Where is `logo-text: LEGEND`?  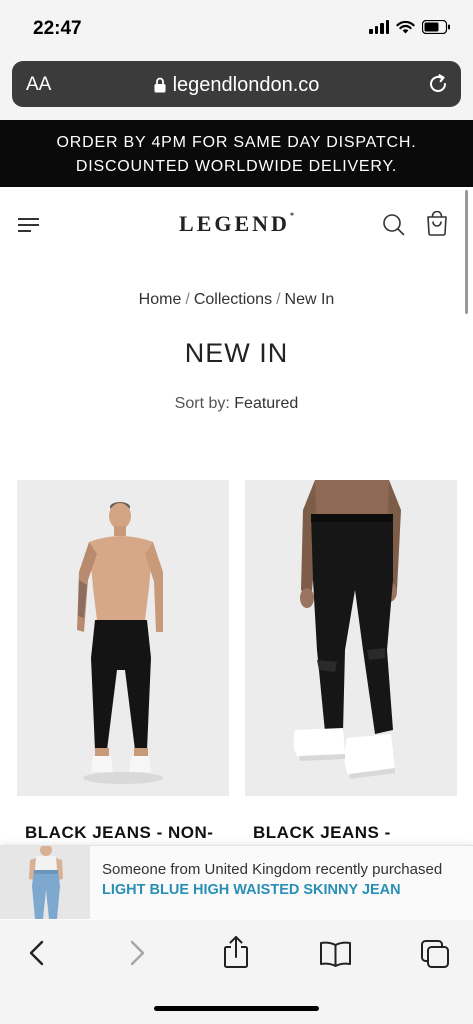 logo-text: LEGEND is located at coordinates (234, 223).